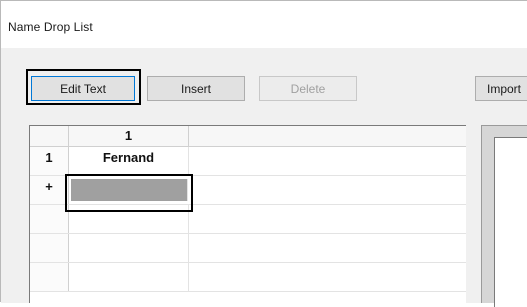 Image resolution: width=527 pixels, height=307 pixels. What do you see at coordinates (50, 27) in the screenshot?
I see `window-title: Name Drop List` at bounding box center [50, 27].